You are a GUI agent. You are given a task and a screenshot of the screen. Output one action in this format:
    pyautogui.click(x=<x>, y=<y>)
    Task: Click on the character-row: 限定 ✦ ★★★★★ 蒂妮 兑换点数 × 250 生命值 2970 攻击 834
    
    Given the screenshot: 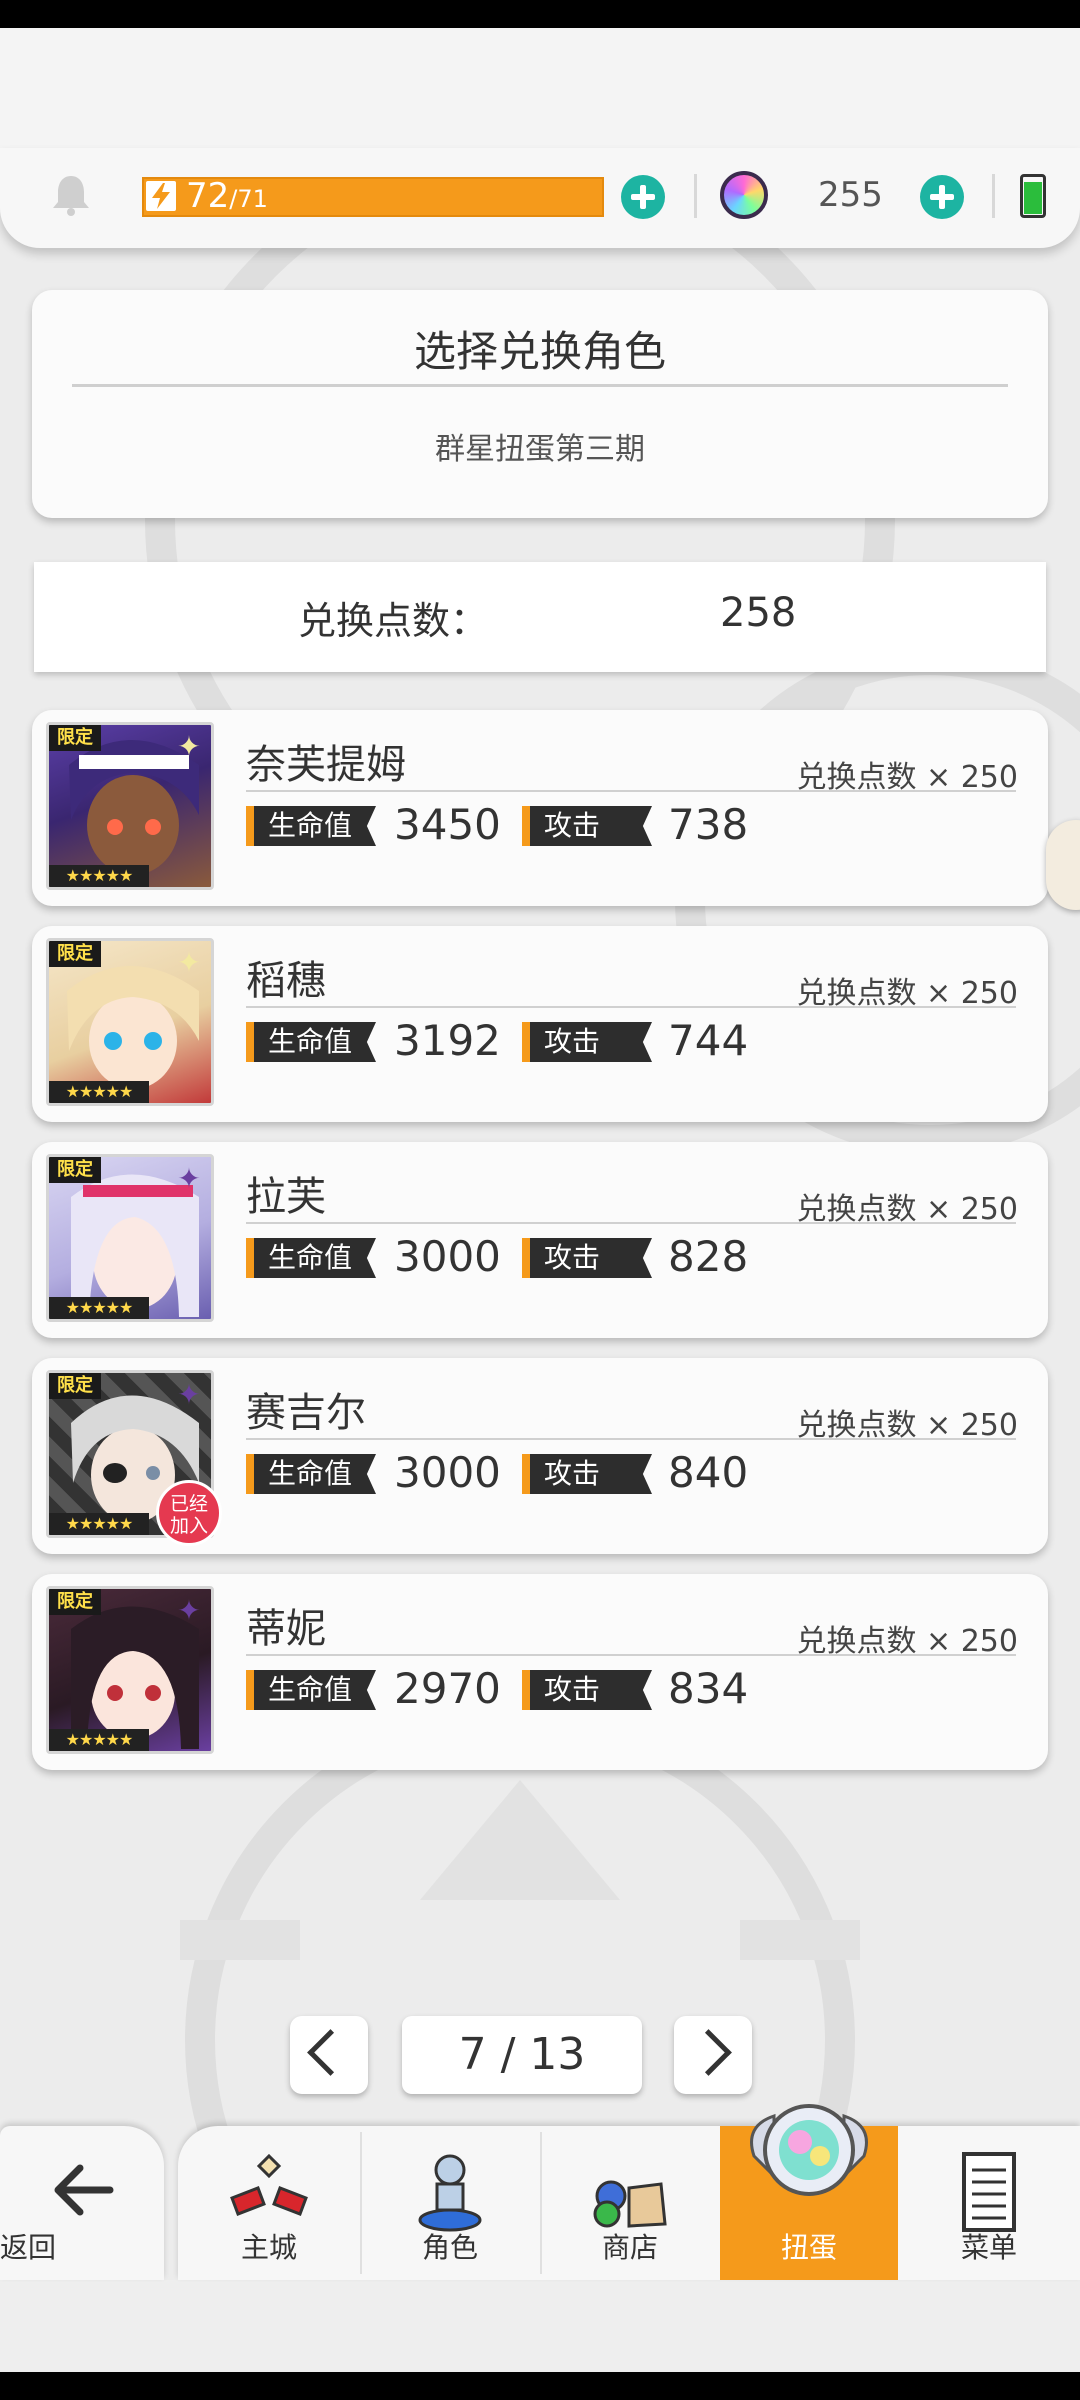 What is the action you would take?
    pyautogui.click(x=540, y=1672)
    